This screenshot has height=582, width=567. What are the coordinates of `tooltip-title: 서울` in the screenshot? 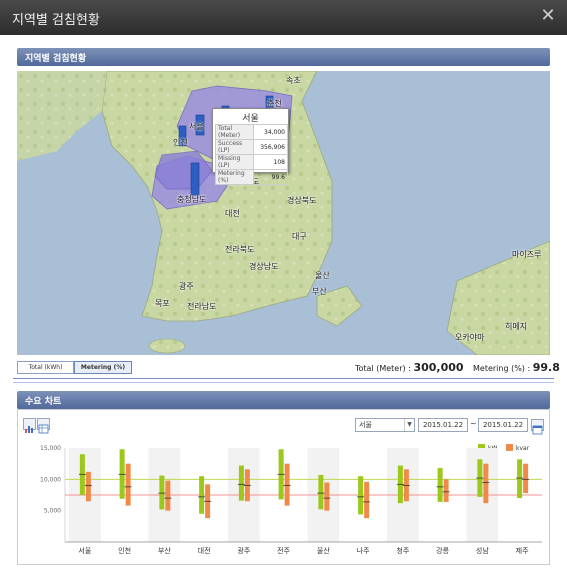 It's located at (250, 119).